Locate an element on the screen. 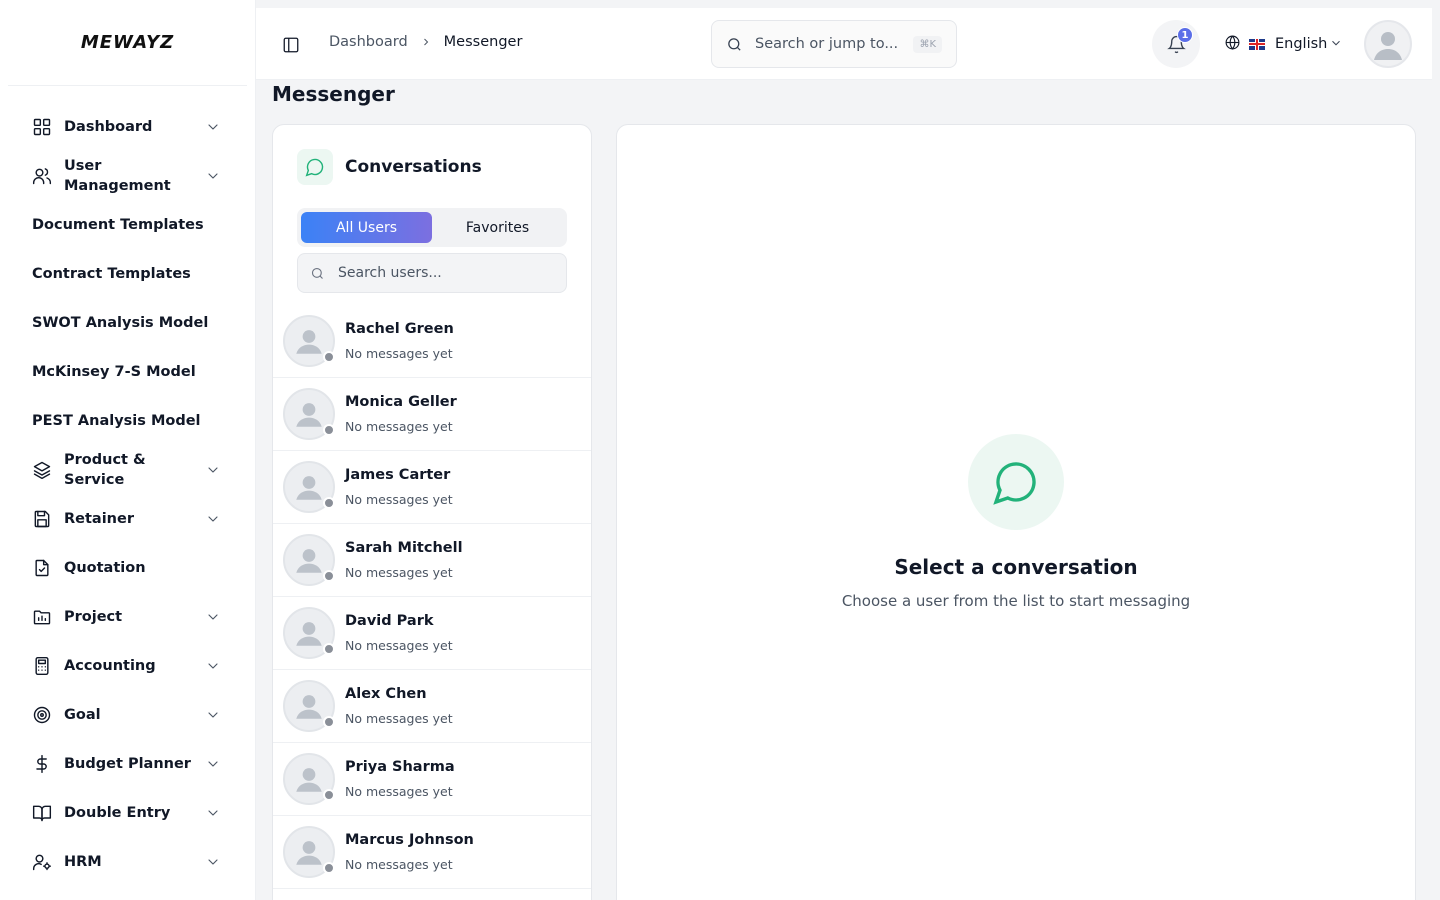 The width and height of the screenshot is (1440, 900). sidebar-item-double-entry: Double Entry is located at coordinates (127, 812).